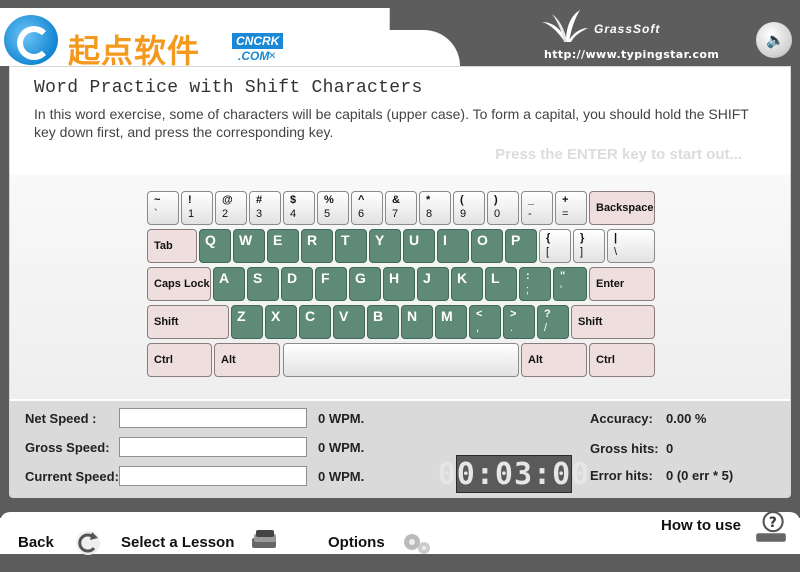 The height and width of the screenshot is (572, 800). Describe the element at coordinates (625, 208) in the screenshot. I see `key-label: Backspace` at that location.